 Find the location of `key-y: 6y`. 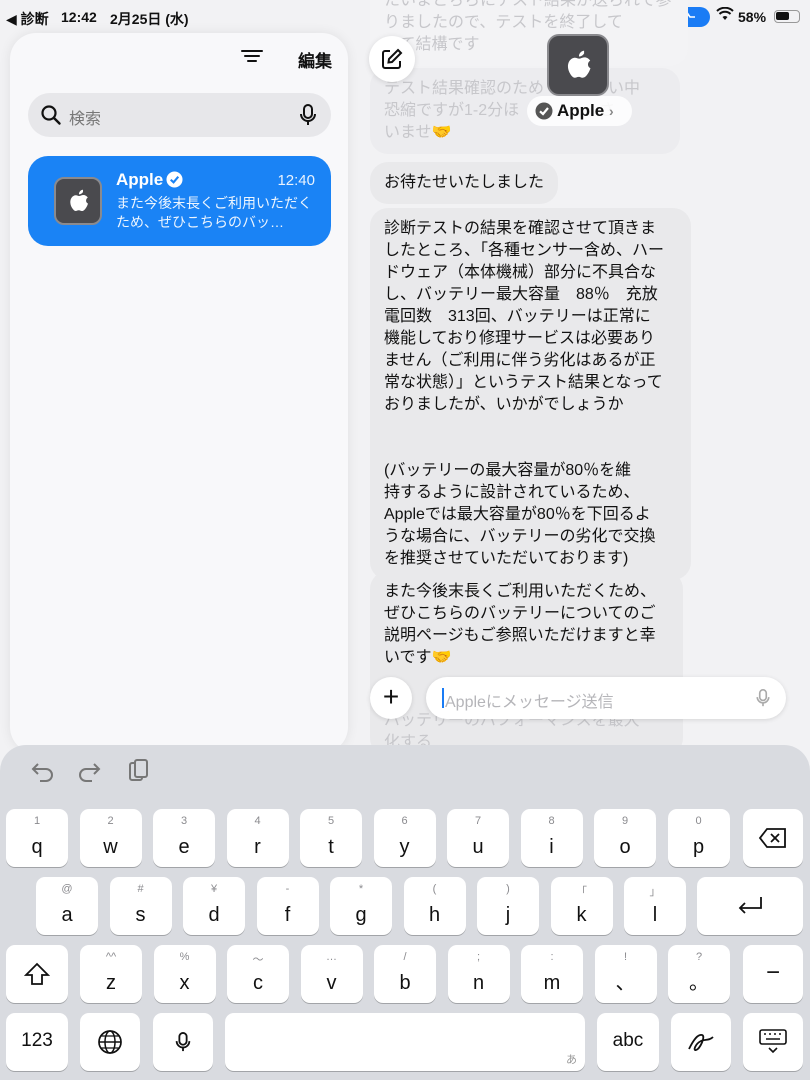

key-y: 6y is located at coordinates (404, 838).